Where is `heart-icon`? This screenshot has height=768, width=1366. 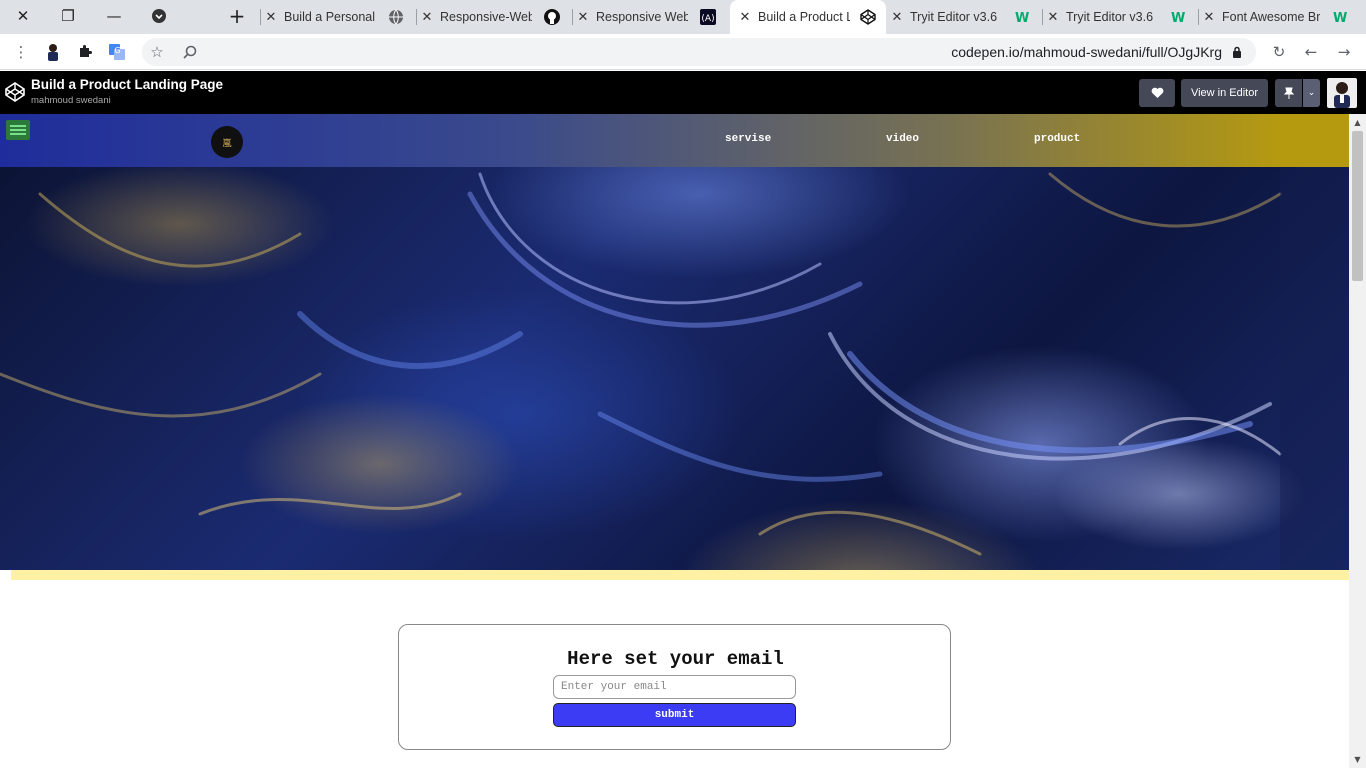
heart-icon is located at coordinates (1157, 92).